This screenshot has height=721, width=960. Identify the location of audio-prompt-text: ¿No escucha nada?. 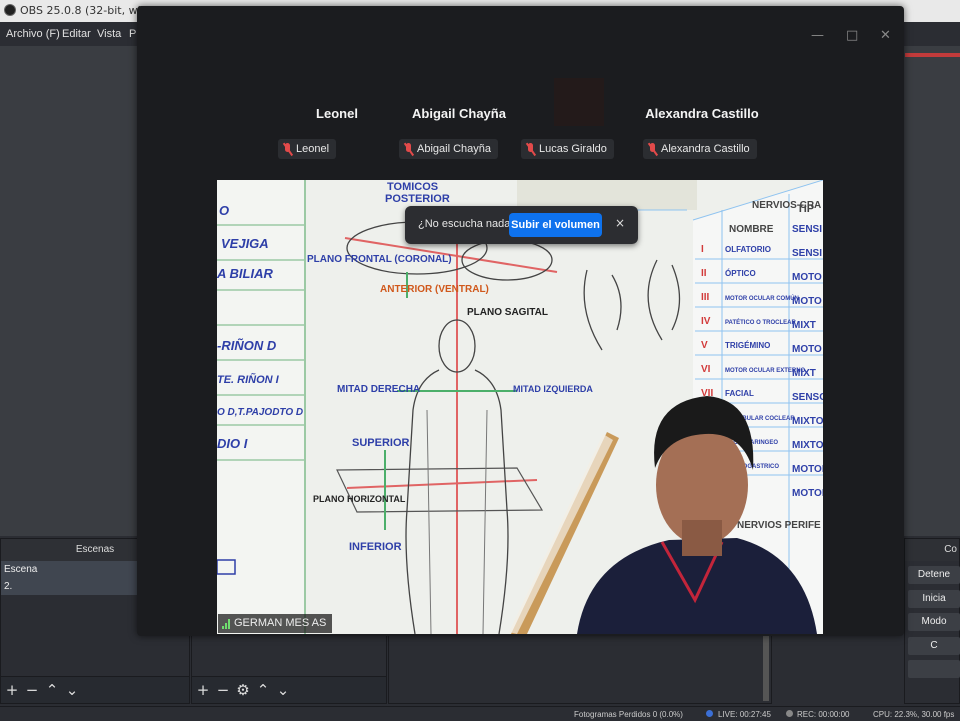
(467, 224).